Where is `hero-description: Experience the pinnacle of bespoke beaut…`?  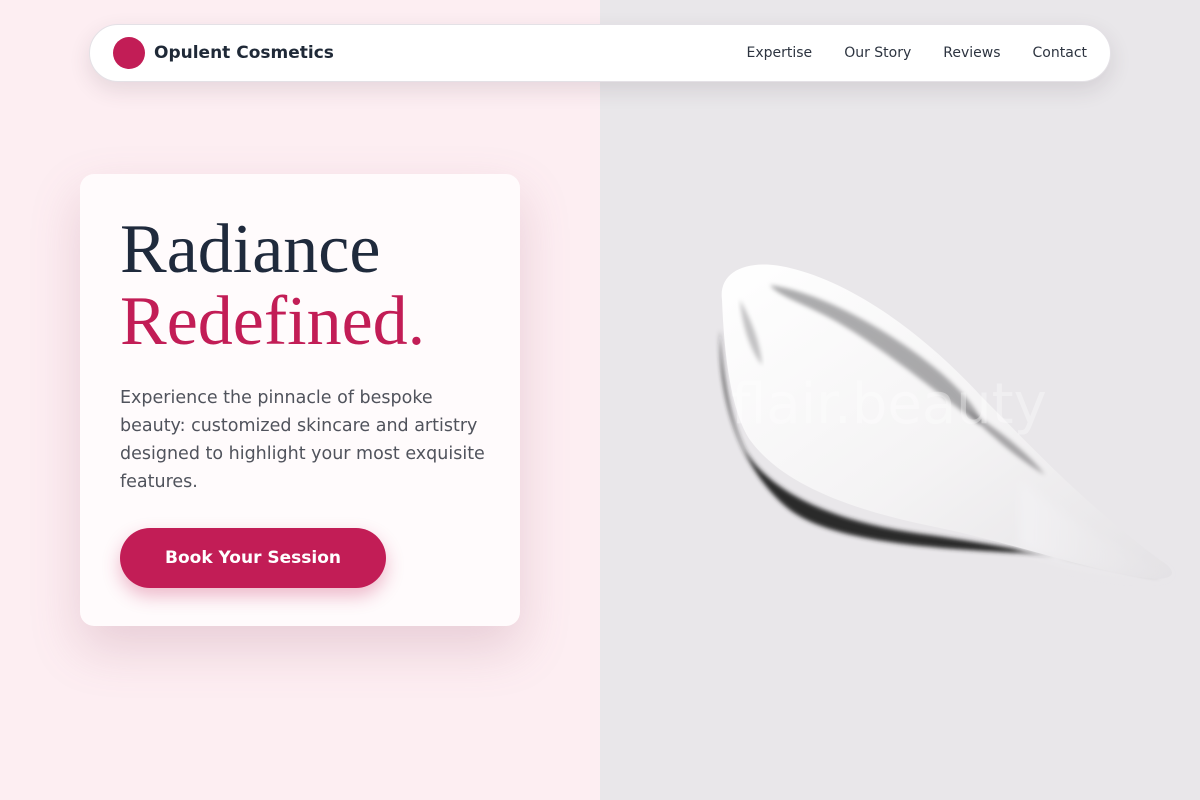
hero-description: Experience the pinnacle of bespoke beaut… is located at coordinates (302, 440).